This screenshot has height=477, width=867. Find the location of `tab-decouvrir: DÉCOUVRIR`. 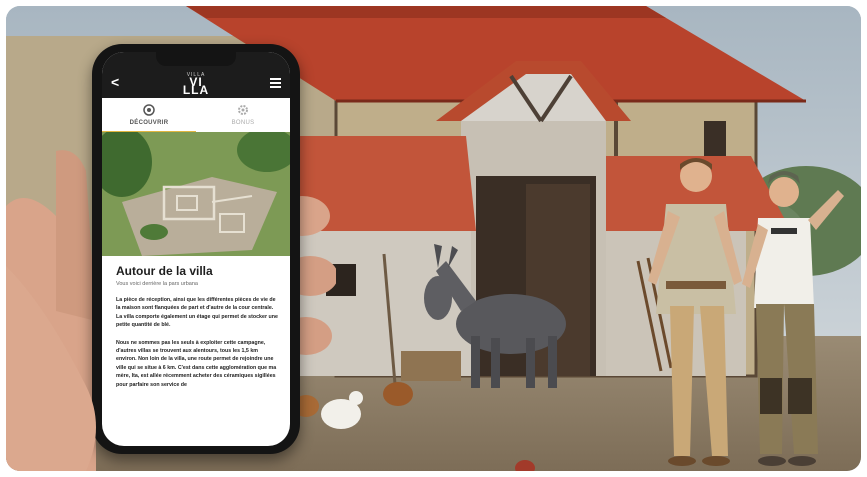

tab-decouvrir: DÉCOUVRIR is located at coordinates (149, 115).